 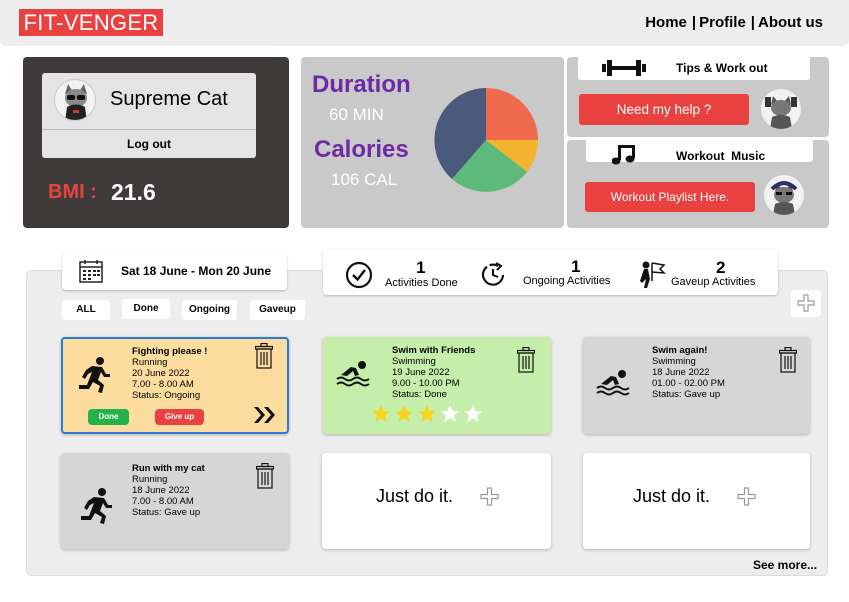 I want to click on need-help-button: Need my help ?, so click(x=664, y=109).